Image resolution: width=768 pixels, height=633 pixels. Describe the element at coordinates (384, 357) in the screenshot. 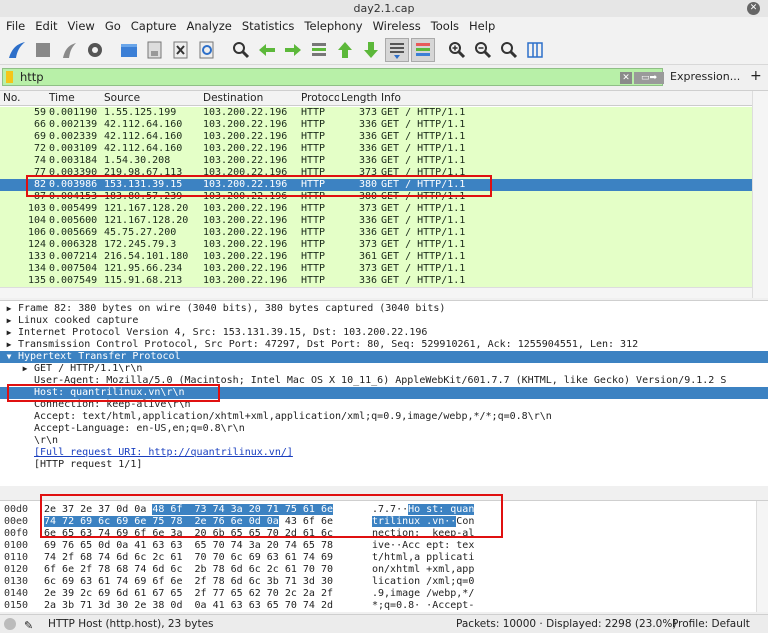

I see `detail-row: ▼ Hypertext Transfer Protocol` at that location.